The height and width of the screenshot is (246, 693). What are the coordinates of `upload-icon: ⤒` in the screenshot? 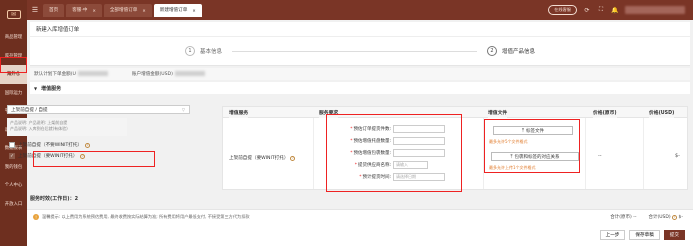 It's located at (511, 157).